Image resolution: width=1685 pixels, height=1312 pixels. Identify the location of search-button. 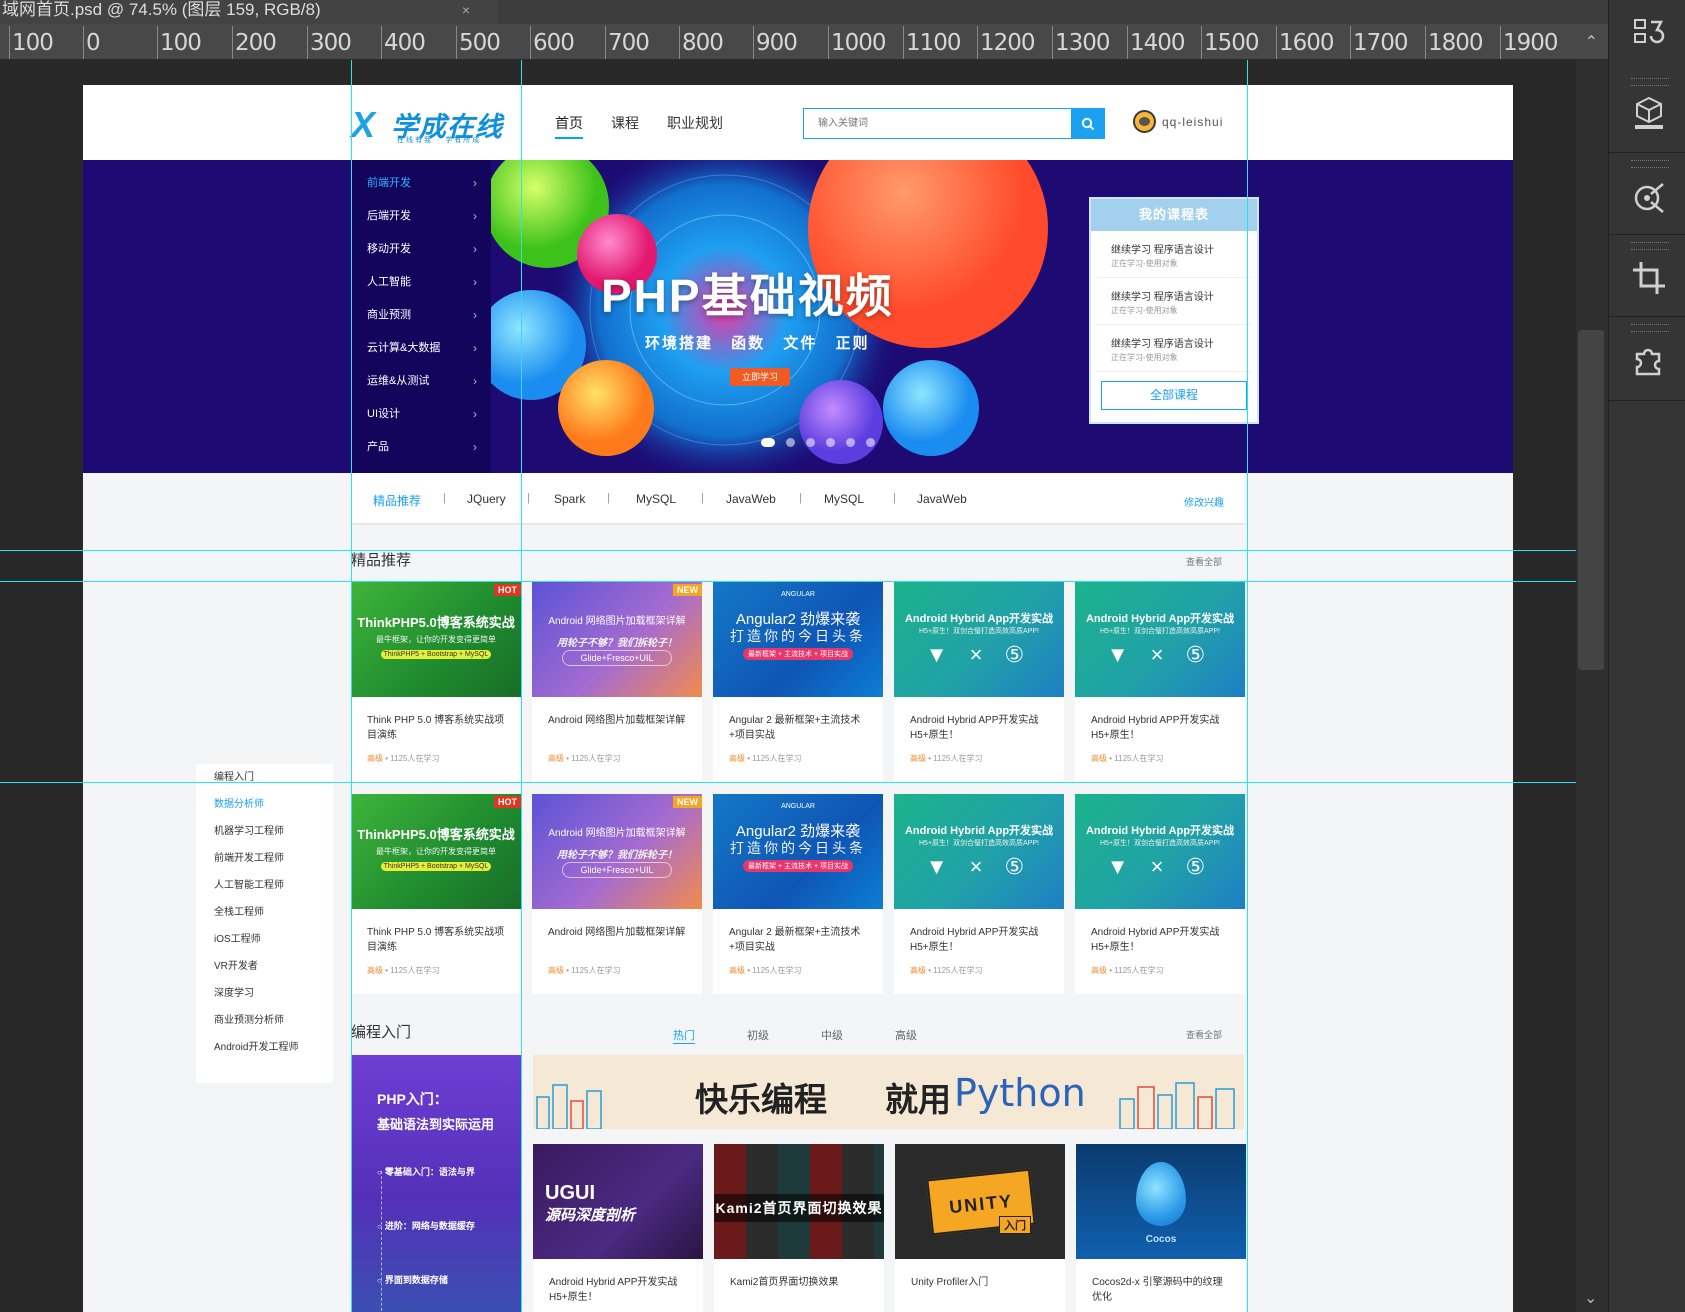
(1088, 123).